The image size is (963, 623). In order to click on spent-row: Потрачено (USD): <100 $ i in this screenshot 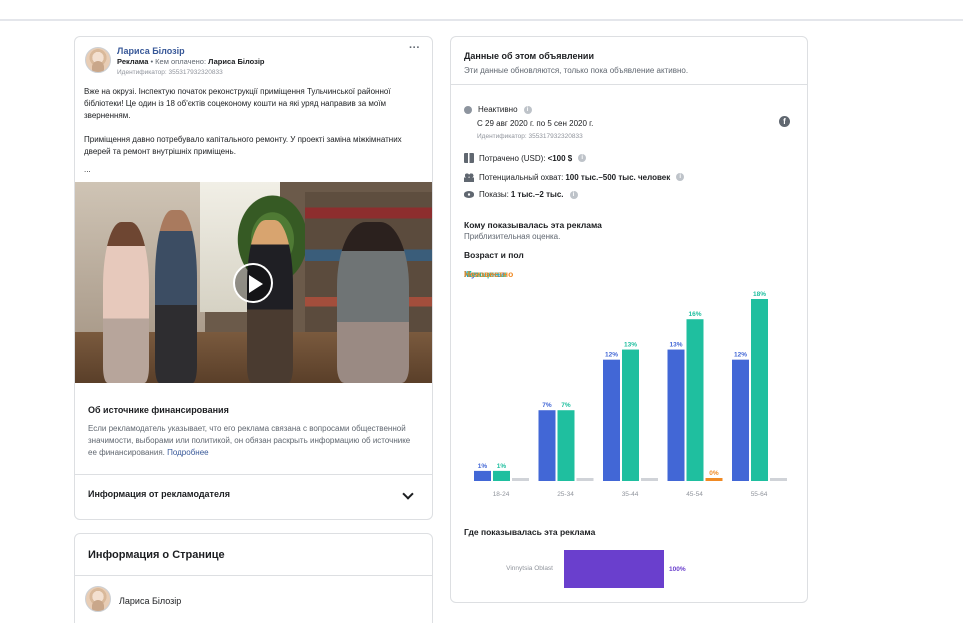, I will do `click(525, 158)`.